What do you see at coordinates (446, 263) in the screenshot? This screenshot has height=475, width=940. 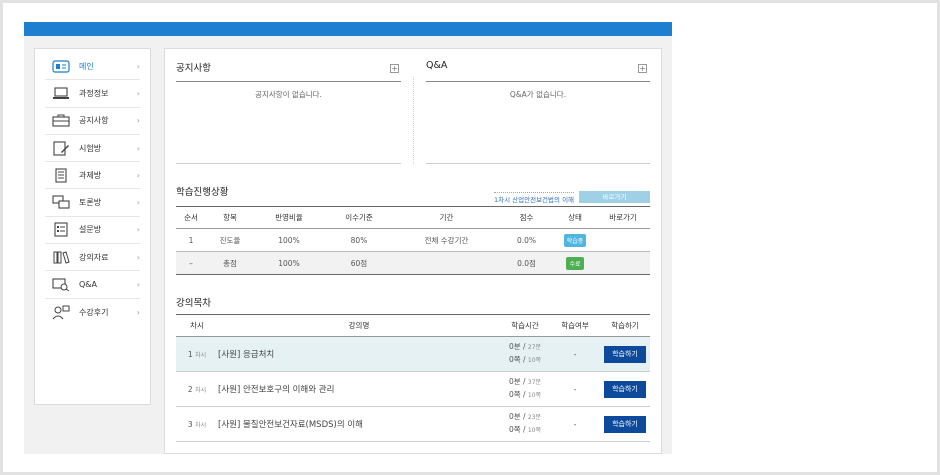 I see `period-cell` at bounding box center [446, 263].